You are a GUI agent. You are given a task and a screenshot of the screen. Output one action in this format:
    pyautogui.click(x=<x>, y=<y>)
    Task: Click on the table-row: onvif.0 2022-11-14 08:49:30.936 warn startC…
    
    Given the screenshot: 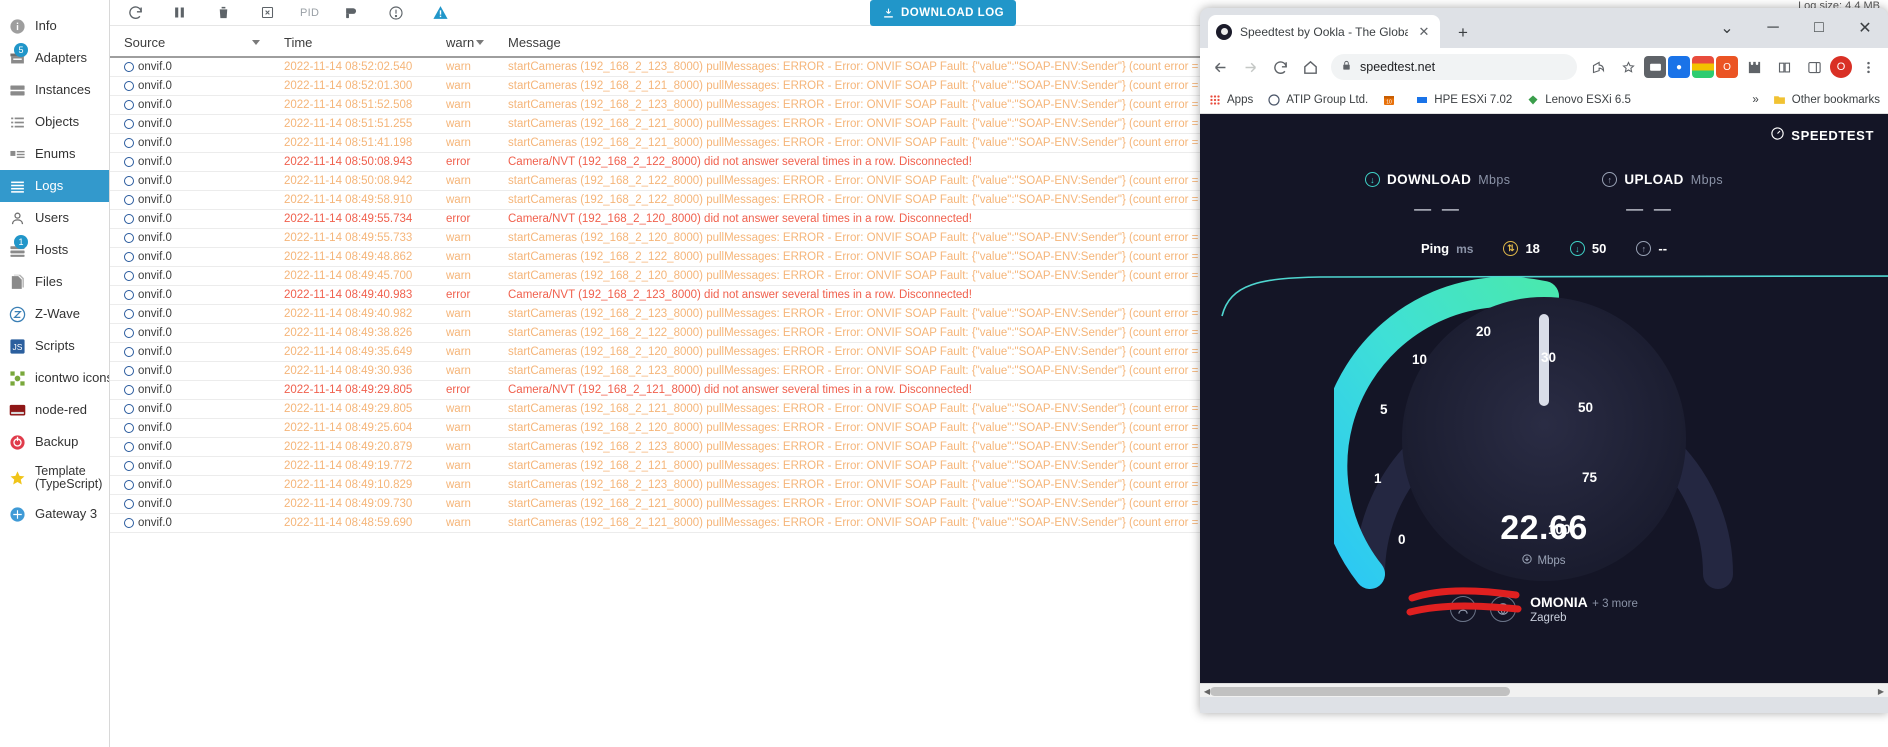 What is the action you would take?
    pyautogui.click(x=710, y=371)
    